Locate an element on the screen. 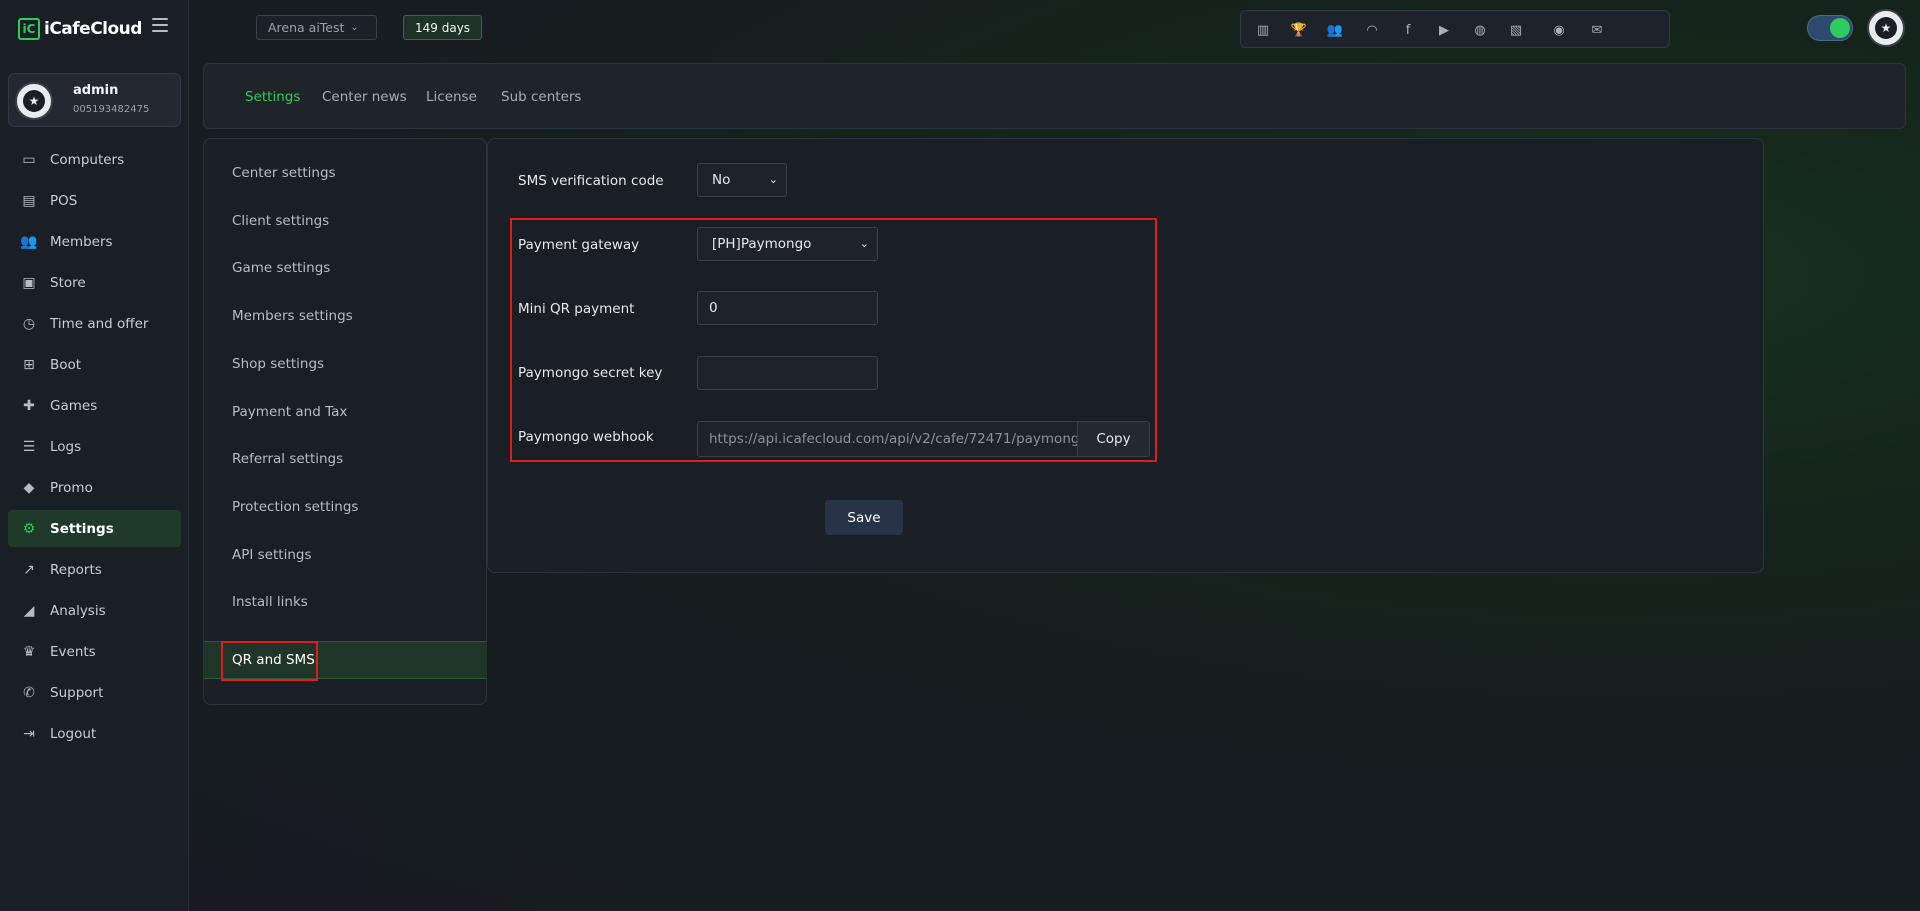 The width and height of the screenshot is (1920, 911). sms-verification-value: No is located at coordinates (721, 180).